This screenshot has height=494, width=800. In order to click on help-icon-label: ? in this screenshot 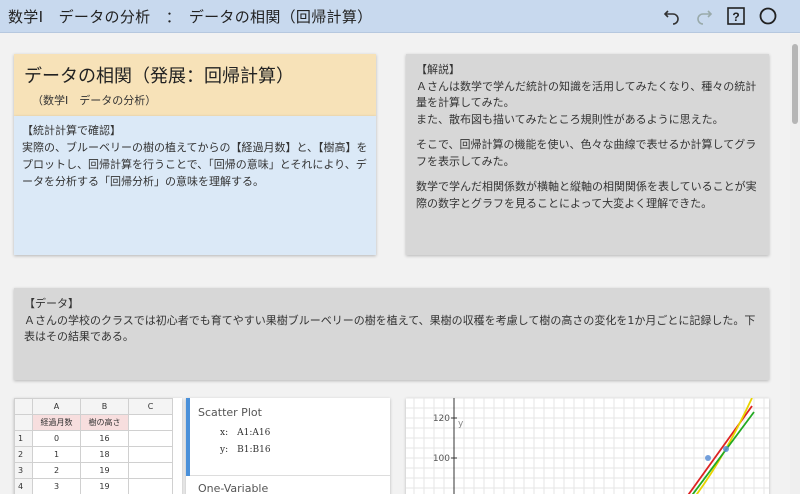, I will do `click(735, 17)`.